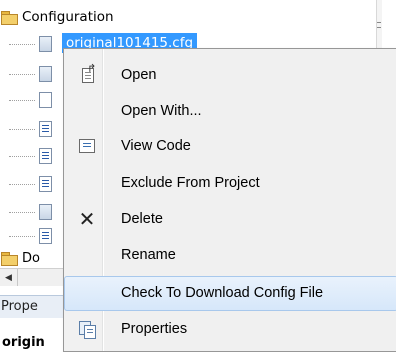 This screenshot has height=352, width=396. I want to click on menu-item-label: Check To Download Config File, so click(222, 293).